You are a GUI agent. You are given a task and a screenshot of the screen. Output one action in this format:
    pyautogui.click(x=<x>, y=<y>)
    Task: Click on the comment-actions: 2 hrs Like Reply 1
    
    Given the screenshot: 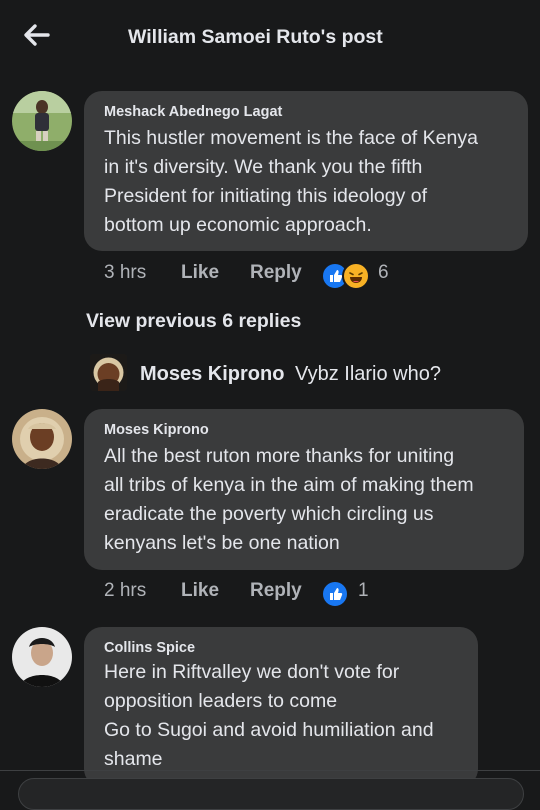 What is the action you would take?
    pyautogui.click(x=314, y=594)
    